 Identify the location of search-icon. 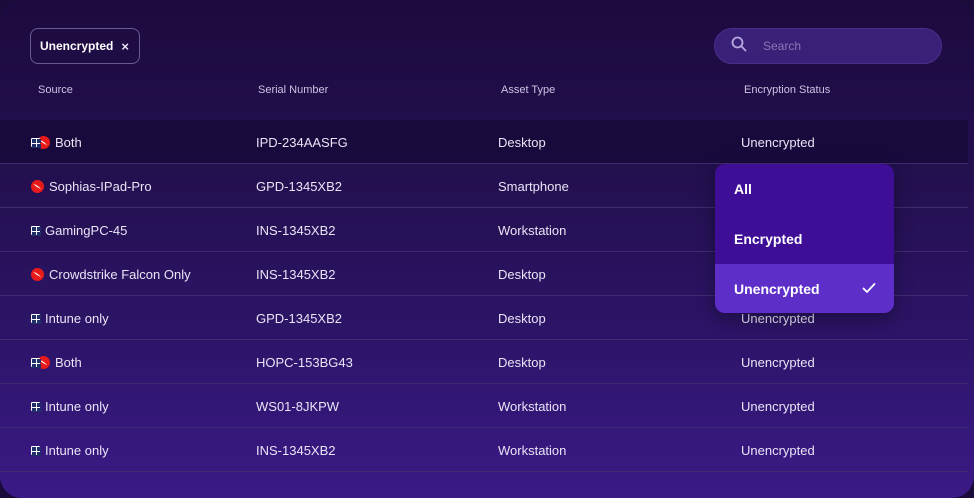
(739, 46).